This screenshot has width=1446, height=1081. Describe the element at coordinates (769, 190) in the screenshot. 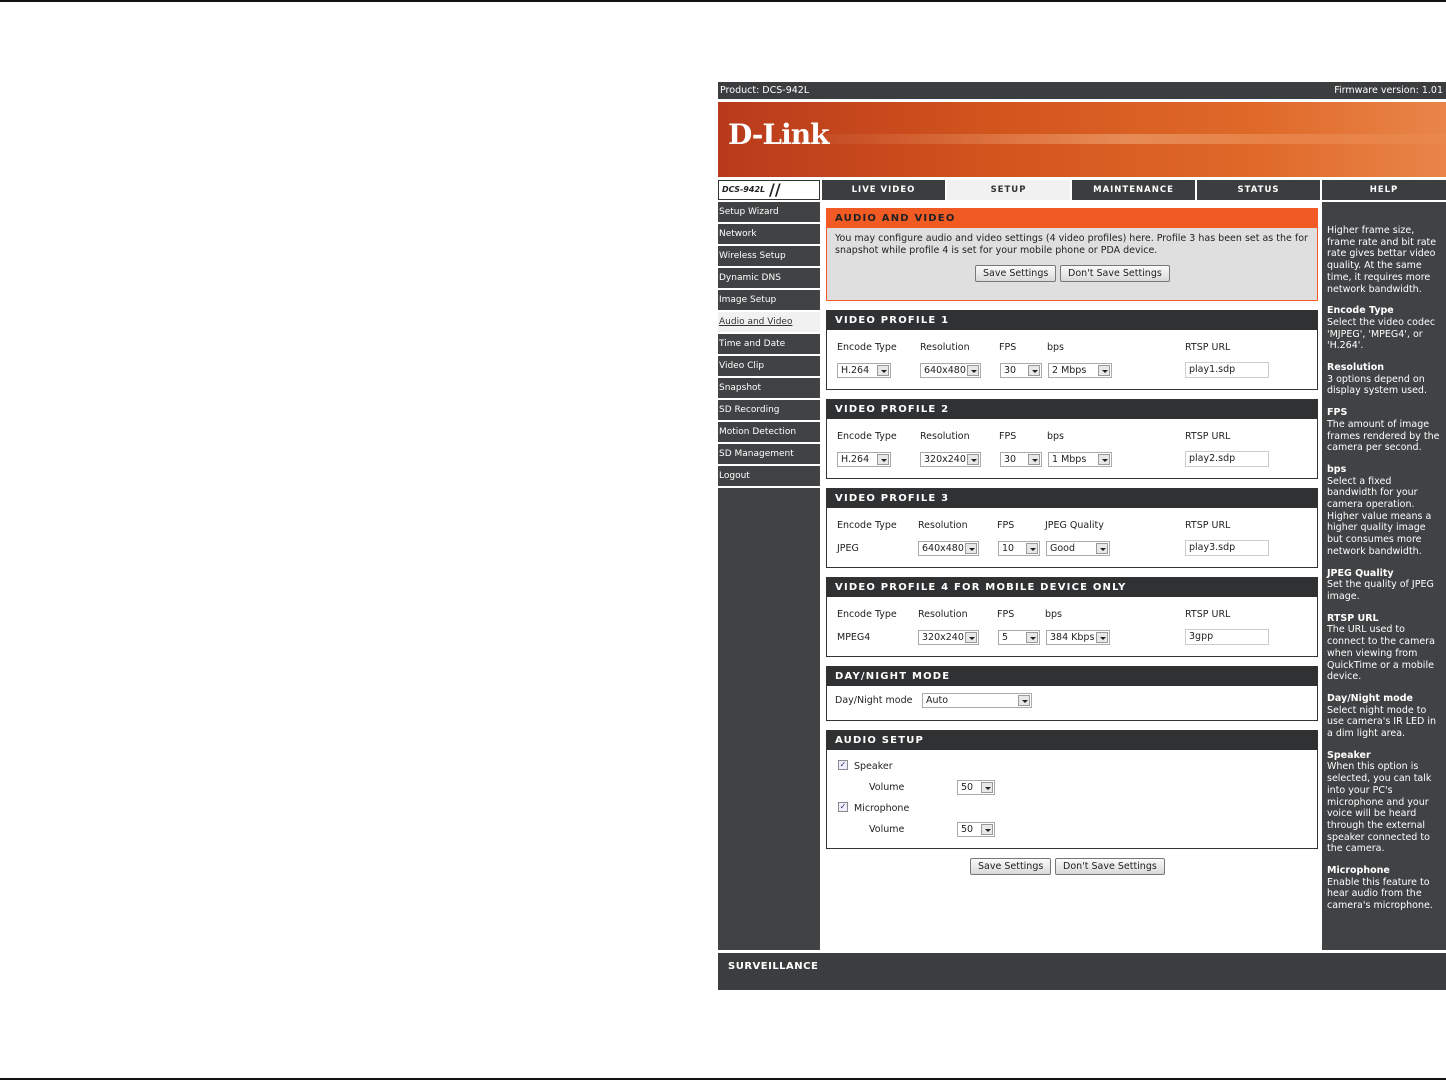

I see `model-badge: DCS-942L//` at that location.